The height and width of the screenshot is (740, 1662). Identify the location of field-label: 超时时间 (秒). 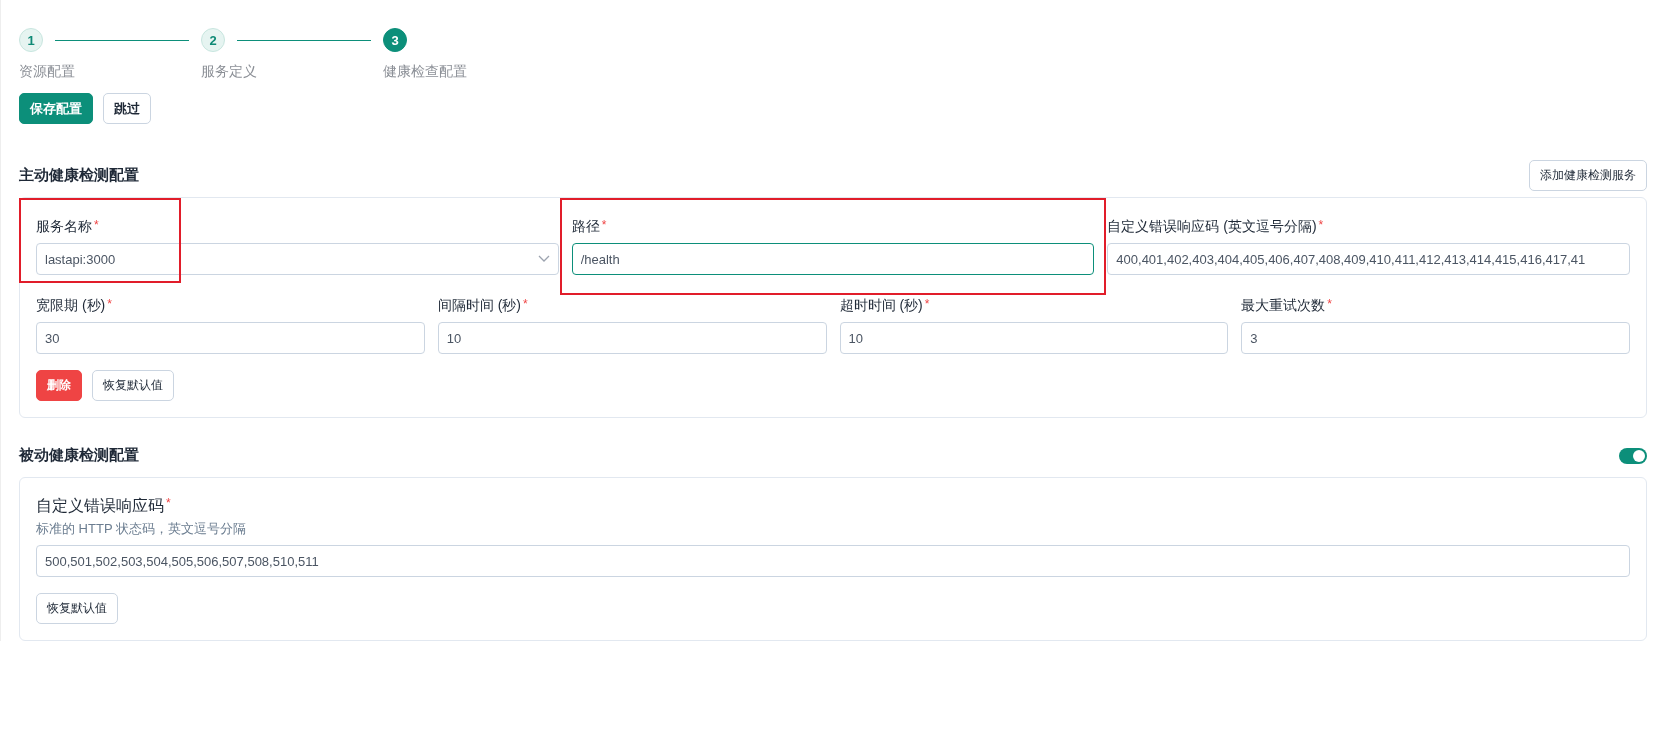
(881, 306).